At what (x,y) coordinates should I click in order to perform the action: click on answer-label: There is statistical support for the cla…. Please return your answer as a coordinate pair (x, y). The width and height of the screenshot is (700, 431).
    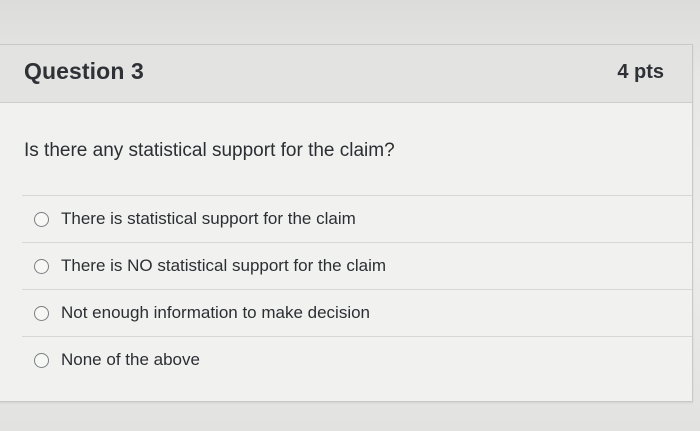
    Looking at the image, I should click on (208, 219).